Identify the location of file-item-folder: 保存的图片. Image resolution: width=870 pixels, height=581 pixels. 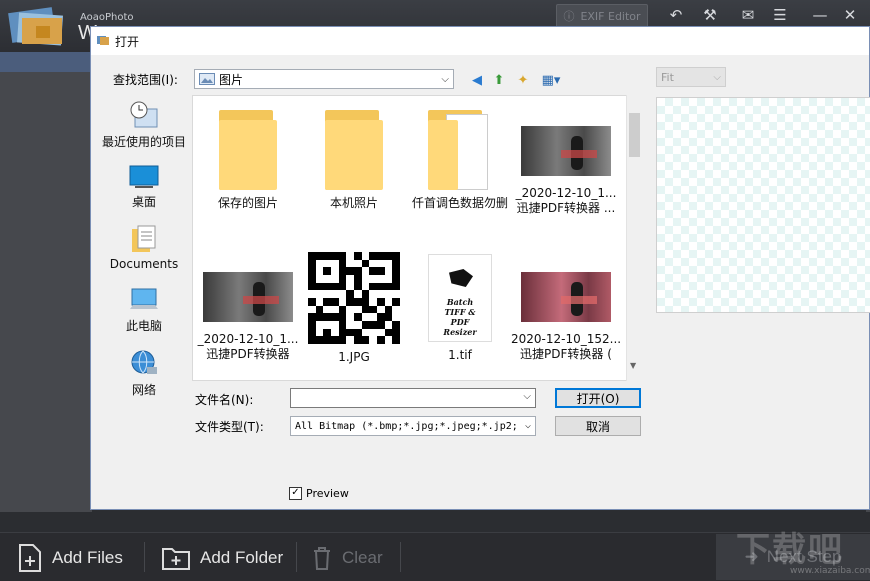
(248, 160).